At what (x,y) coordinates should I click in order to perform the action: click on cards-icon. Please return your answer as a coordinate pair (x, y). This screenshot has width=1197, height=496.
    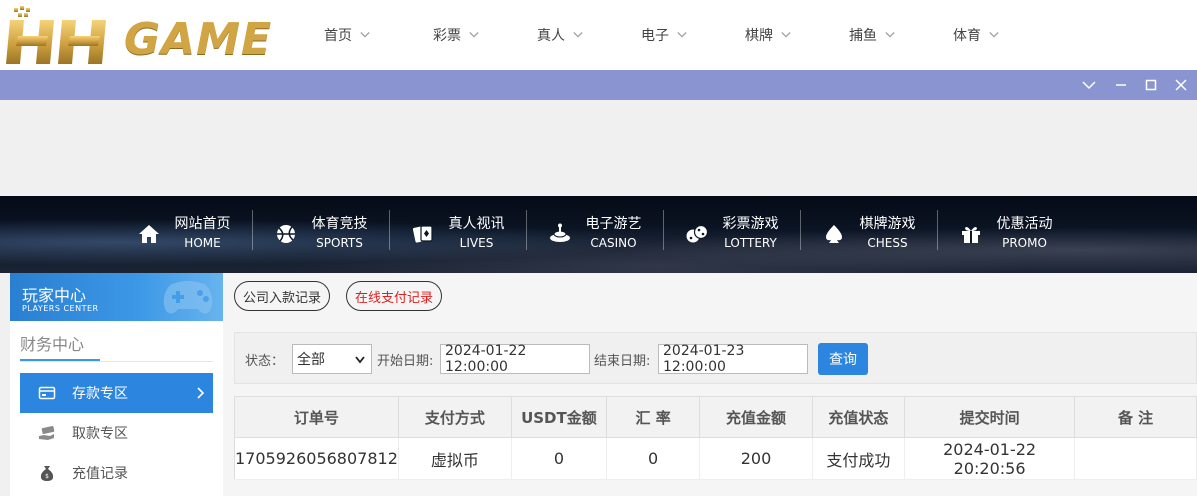
    Looking at the image, I should click on (422, 234).